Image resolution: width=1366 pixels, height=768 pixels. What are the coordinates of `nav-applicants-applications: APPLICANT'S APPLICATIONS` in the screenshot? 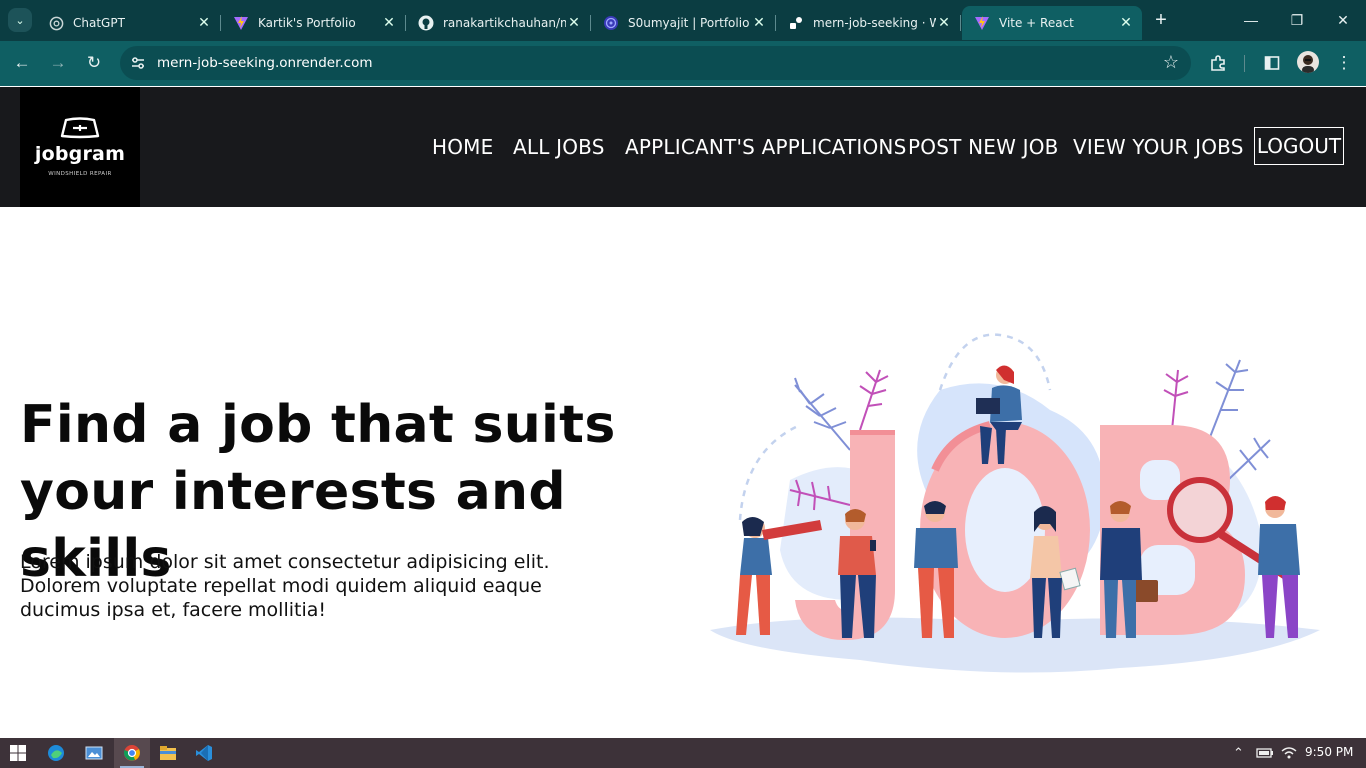 It's located at (765, 147).